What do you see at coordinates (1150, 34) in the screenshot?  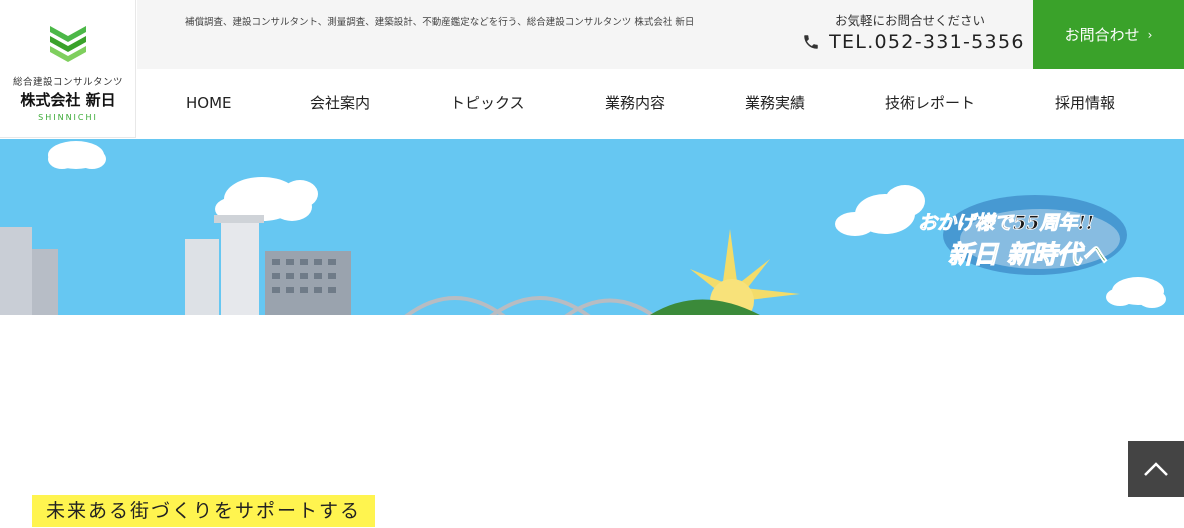 I see `chevron-right-icon: ›` at bounding box center [1150, 34].